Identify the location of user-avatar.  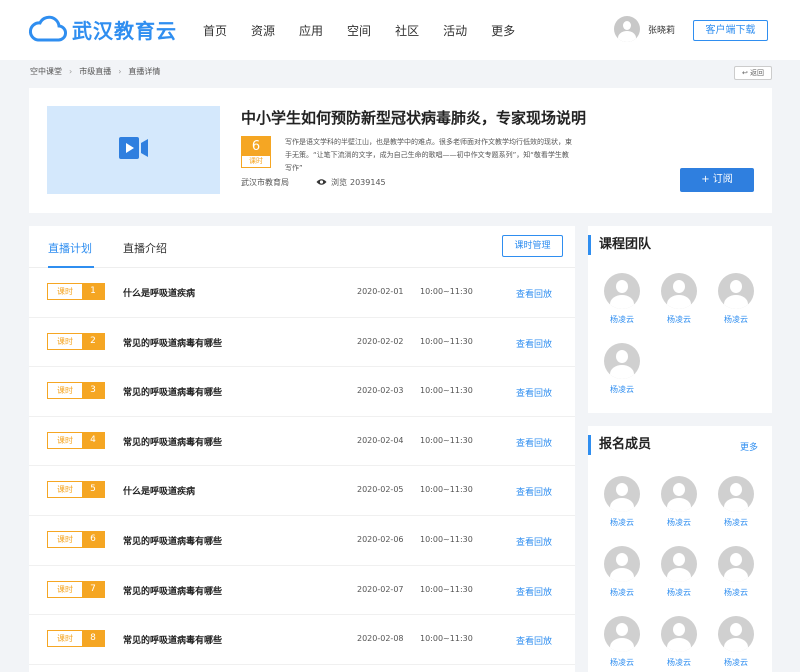
(627, 29).